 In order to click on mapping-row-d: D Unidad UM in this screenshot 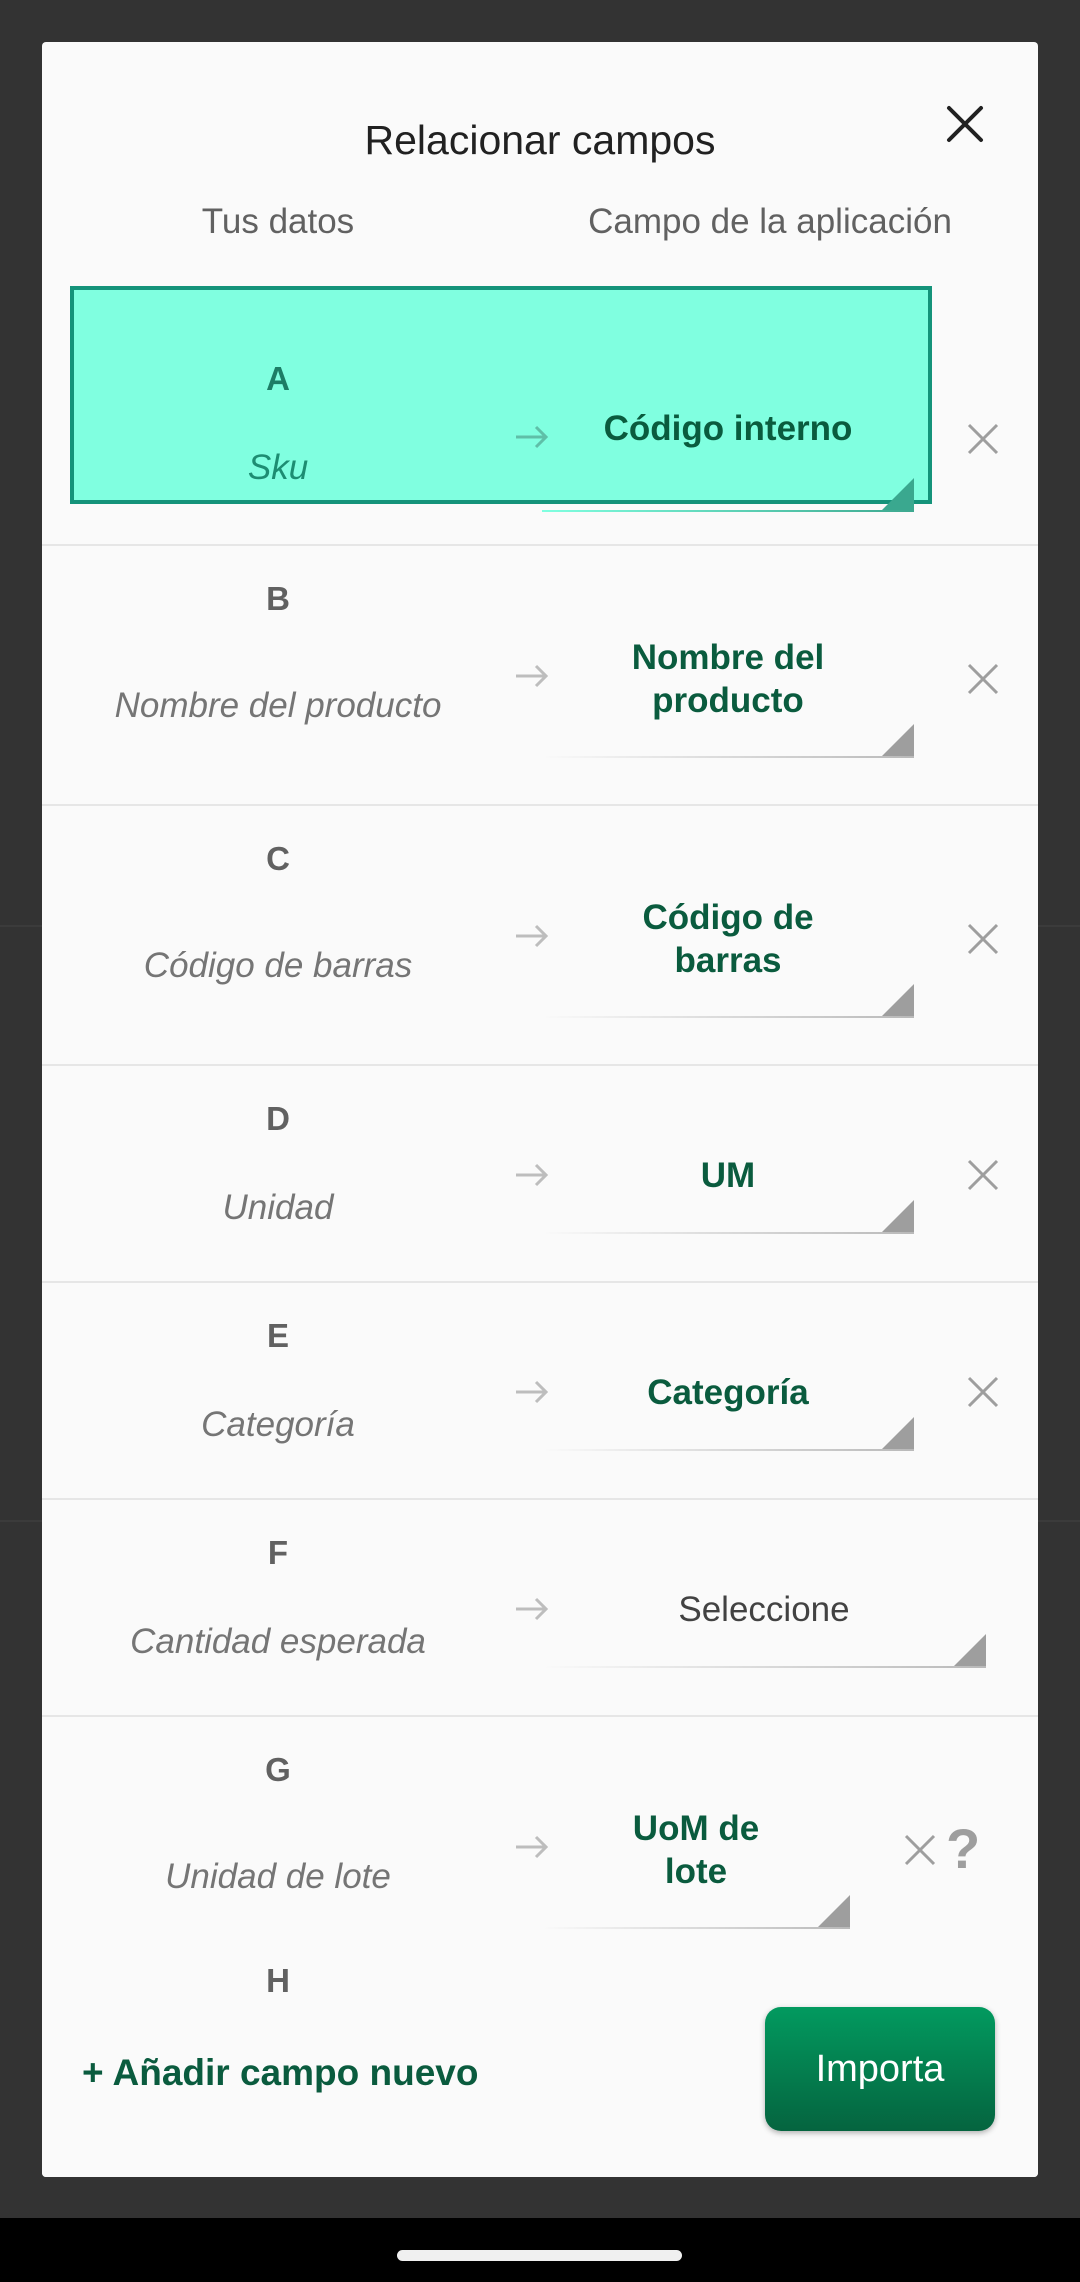, I will do `click(540, 1174)`.